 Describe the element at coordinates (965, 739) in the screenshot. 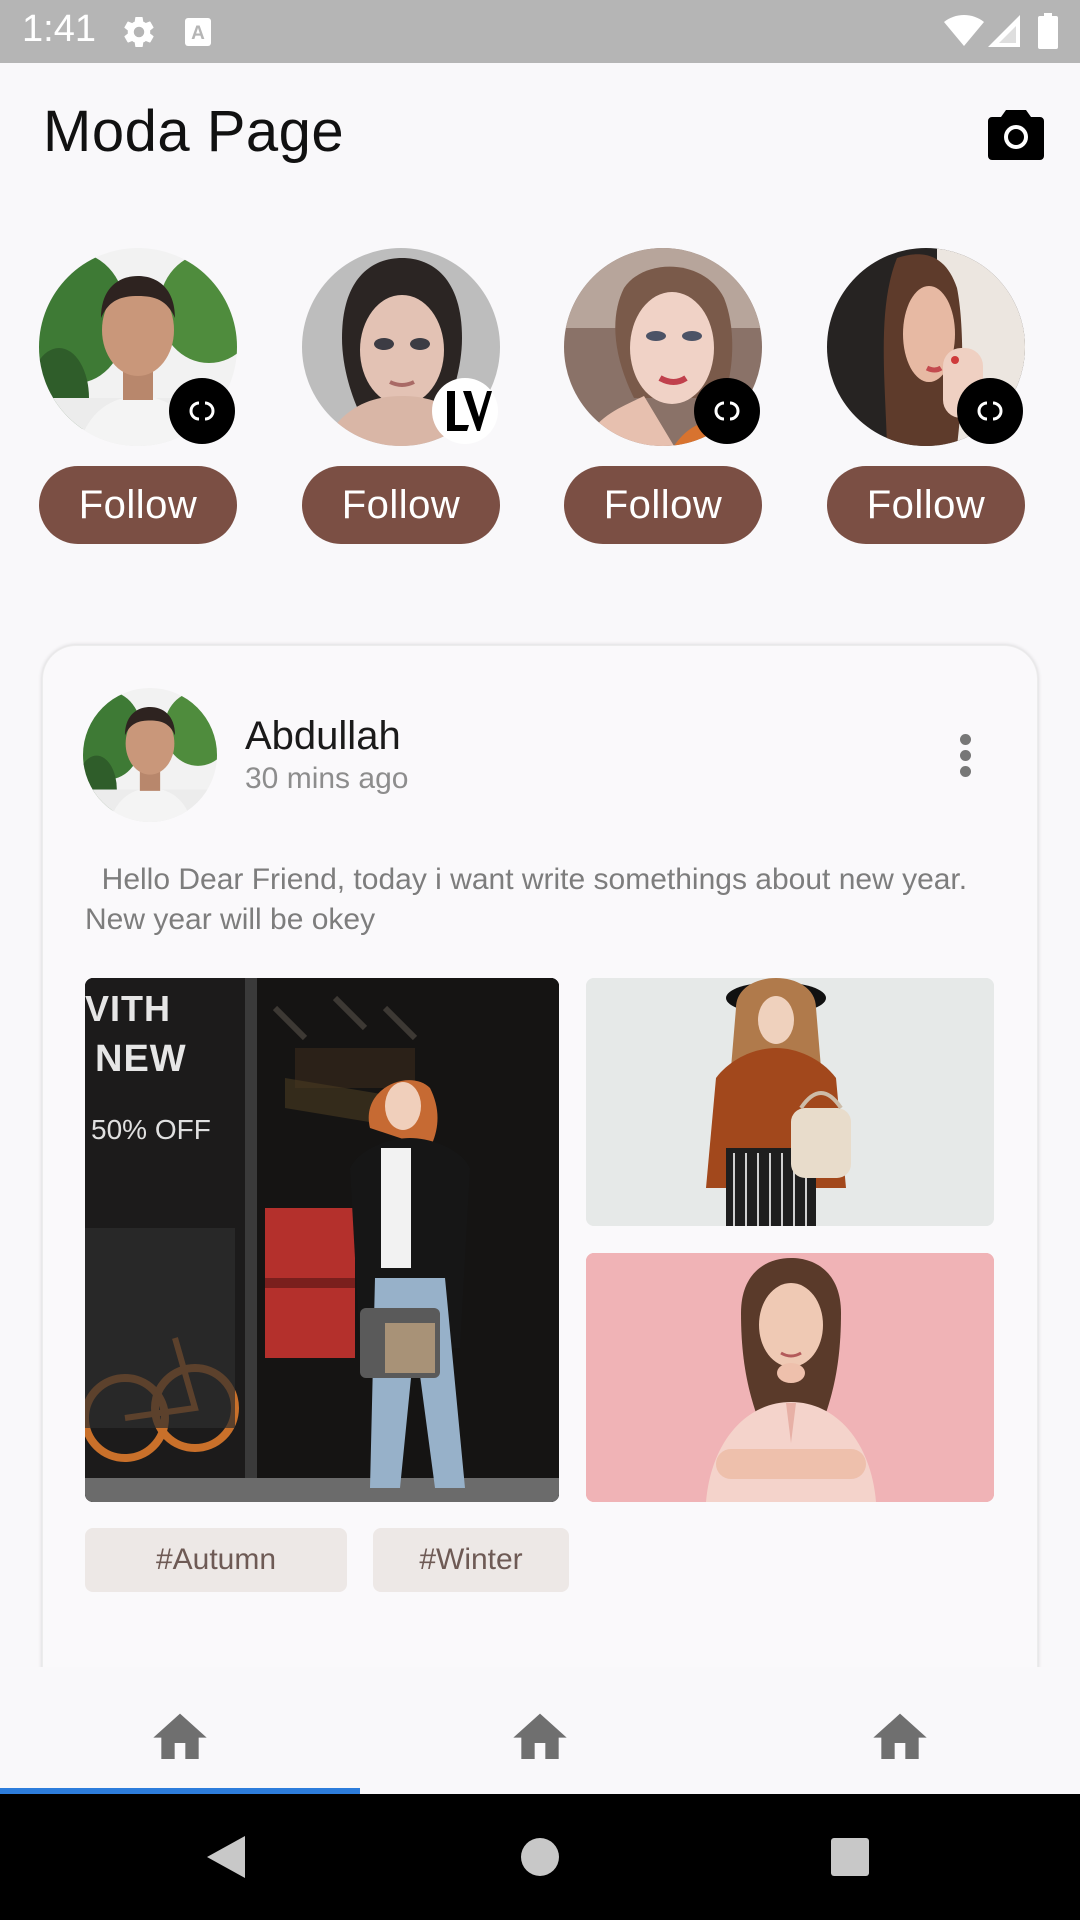

I see `more-vert-icon` at that location.